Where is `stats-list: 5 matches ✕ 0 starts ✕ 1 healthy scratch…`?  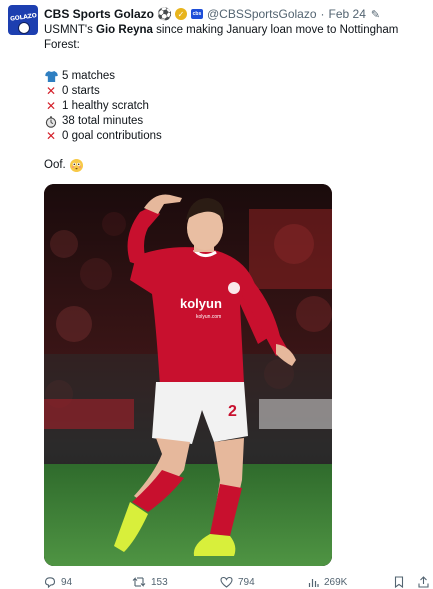
stats-list: 5 matches ✕ 0 starts ✕ 1 healthy scratch… is located at coordinates (103, 106).